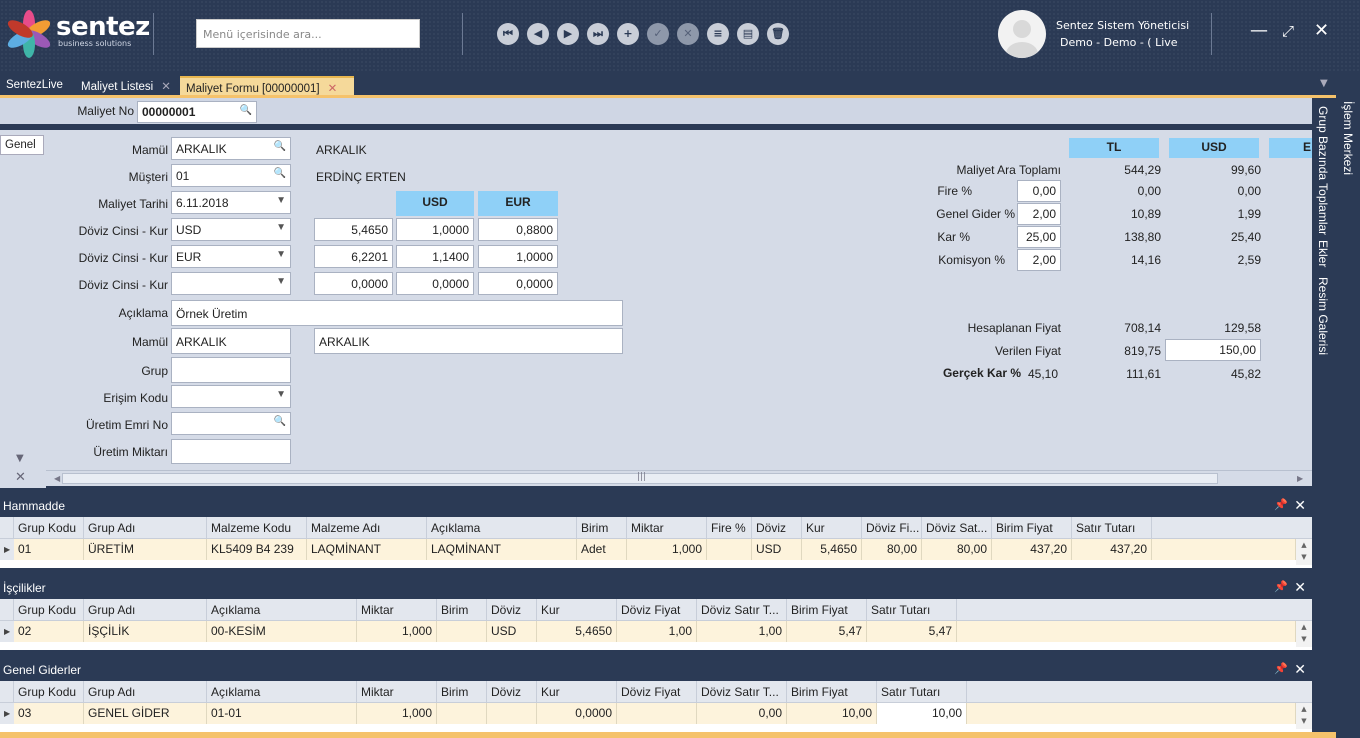  What do you see at coordinates (231, 370) in the screenshot?
I see `grup-input` at bounding box center [231, 370].